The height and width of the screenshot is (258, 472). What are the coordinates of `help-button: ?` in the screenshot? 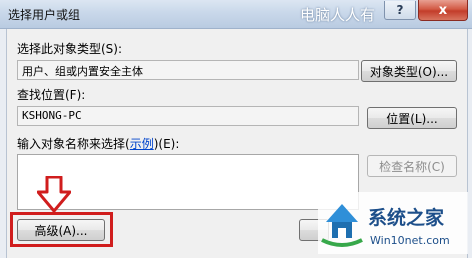 It's located at (400, 10).